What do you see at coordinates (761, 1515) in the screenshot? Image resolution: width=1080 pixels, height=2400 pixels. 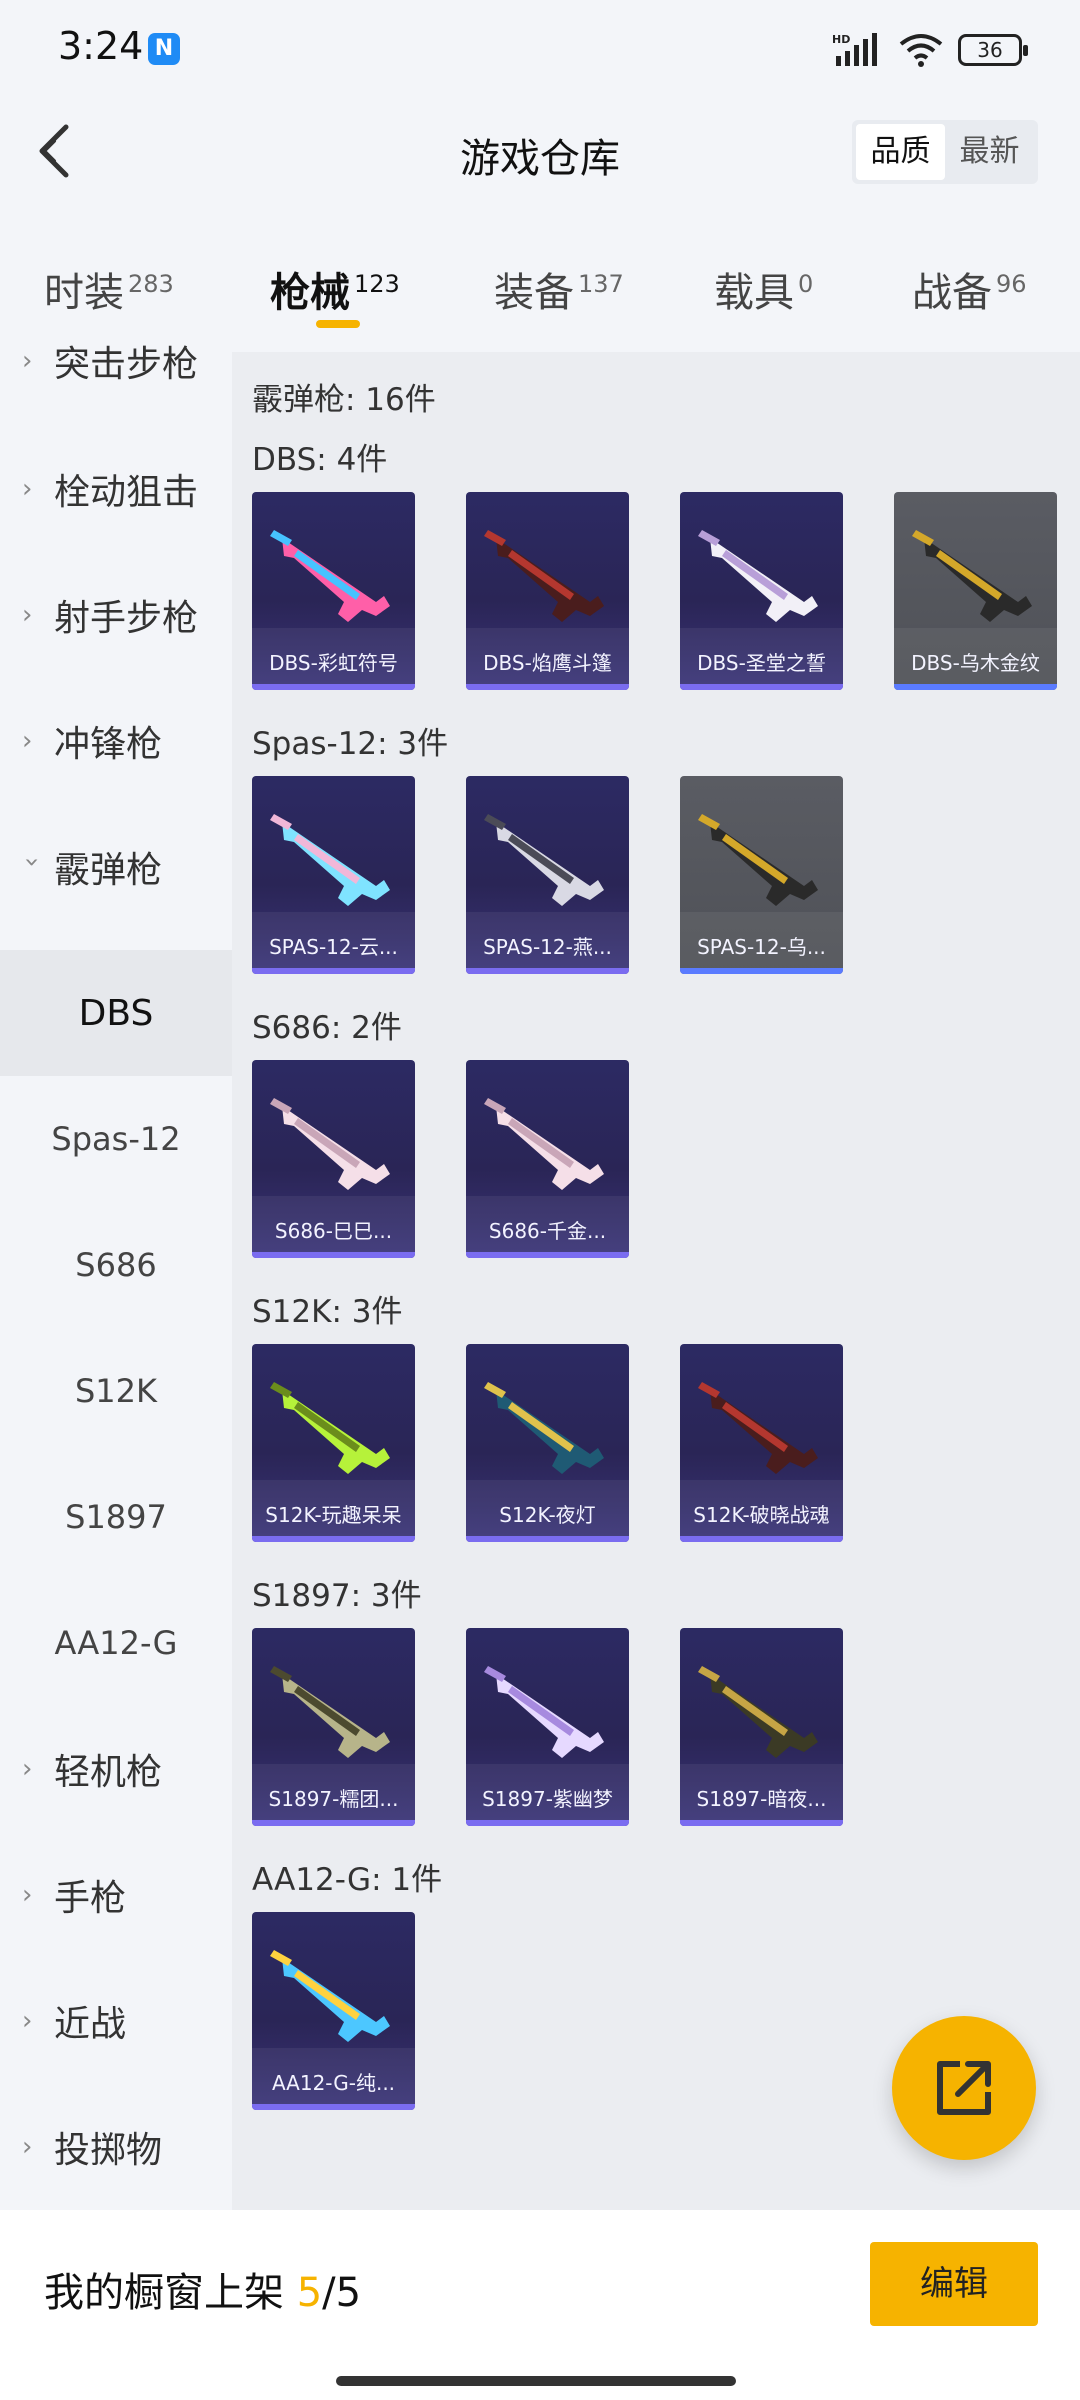 I see `weapon-skin-name: S12K-破晓战魂` at bounding box center [761, 1515].